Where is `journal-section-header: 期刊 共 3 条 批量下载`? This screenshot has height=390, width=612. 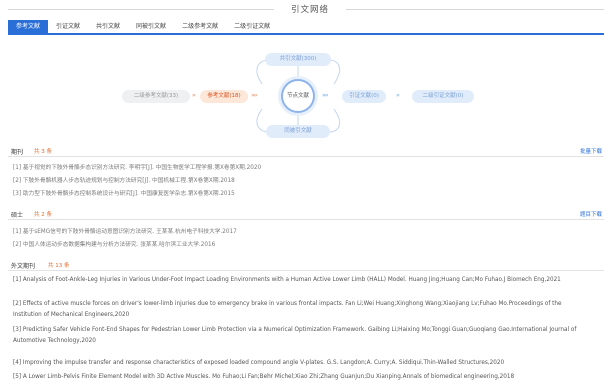 journal-section-header: 期刊 共 3 条 批量下载 is located at coordinates (306, 151).